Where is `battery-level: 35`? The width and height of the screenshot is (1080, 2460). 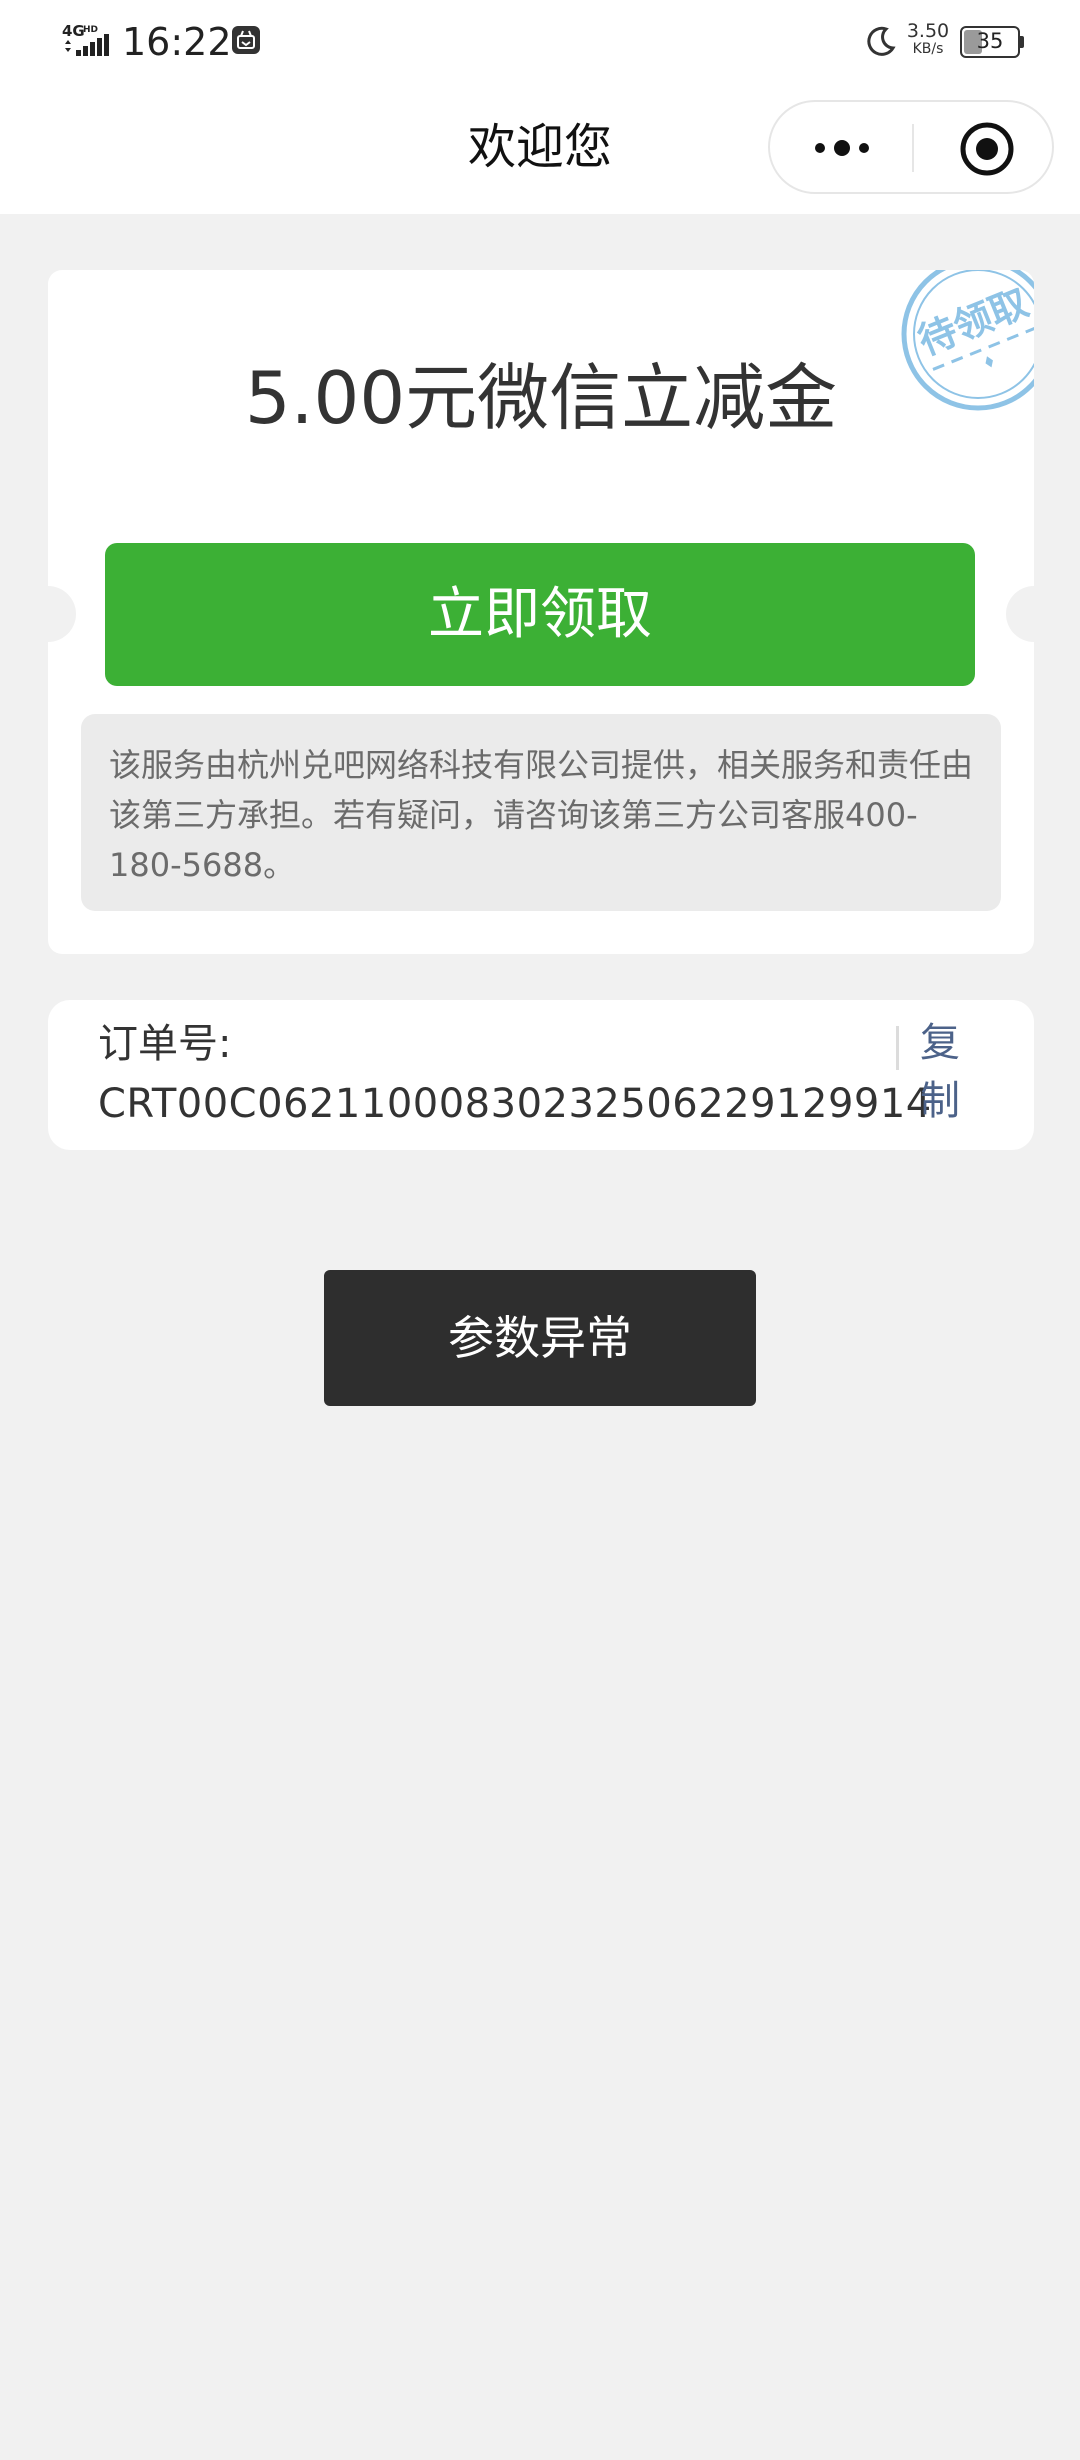
battery-level: 35 is located at coordinates (990, 41).